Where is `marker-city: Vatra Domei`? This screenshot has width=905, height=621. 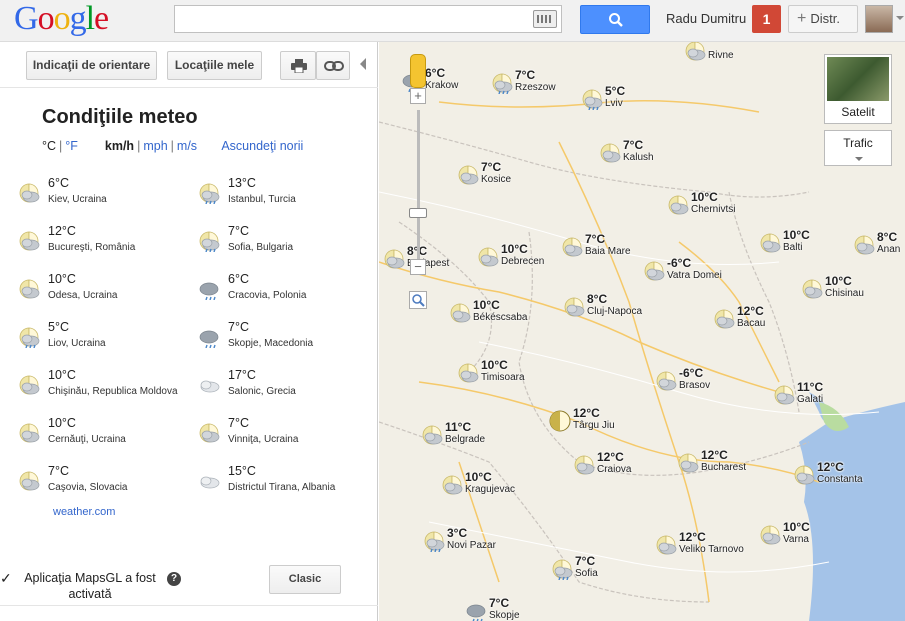 marker-city: Vatra Domei is located at coordinates (694, 275).